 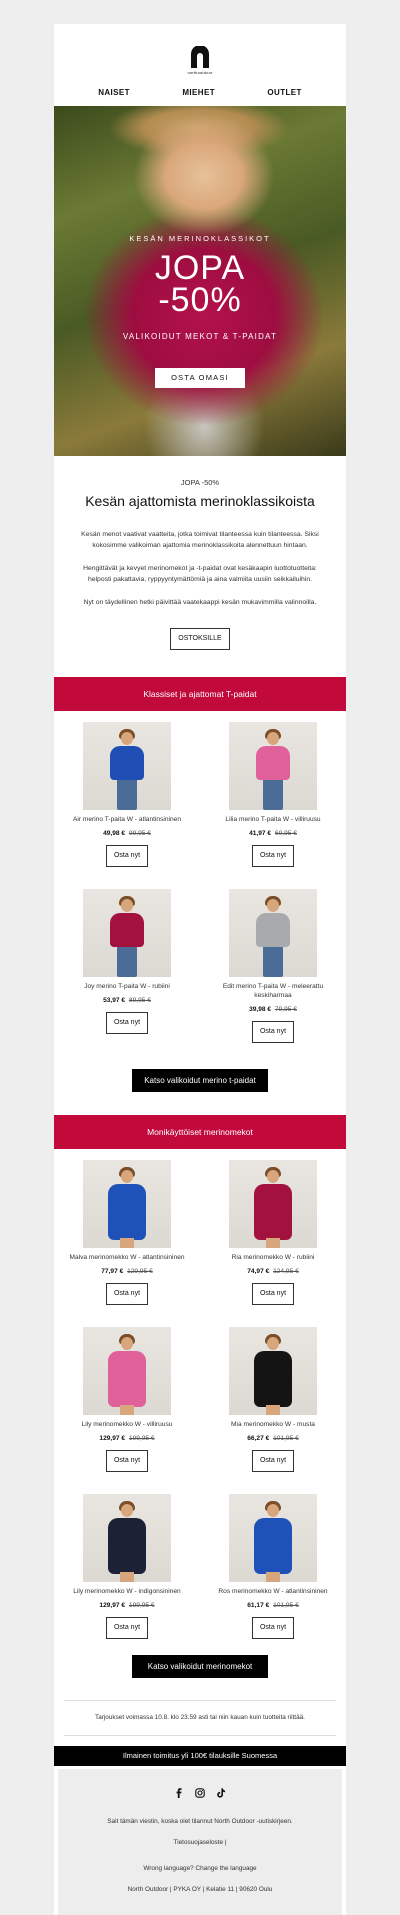 What do you see at coordinates (200, 639) in the screenshot?
I see `shop-button: OSTOKSILLE` at bounding box center [200, 639].